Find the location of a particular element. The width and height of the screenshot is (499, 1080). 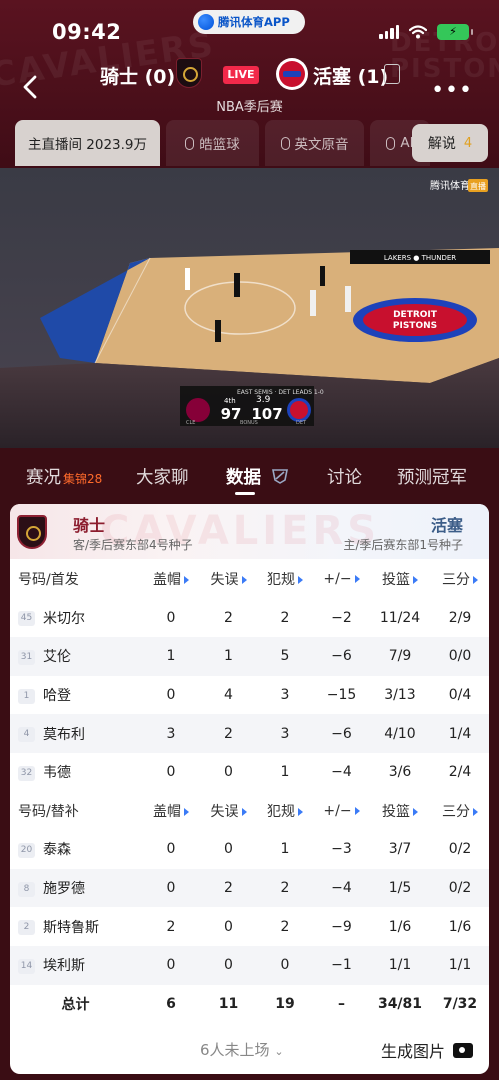

player-row: 45 米切尔 0 2 2 −2 11/24 2/9 is located at coordinates (249, 618).